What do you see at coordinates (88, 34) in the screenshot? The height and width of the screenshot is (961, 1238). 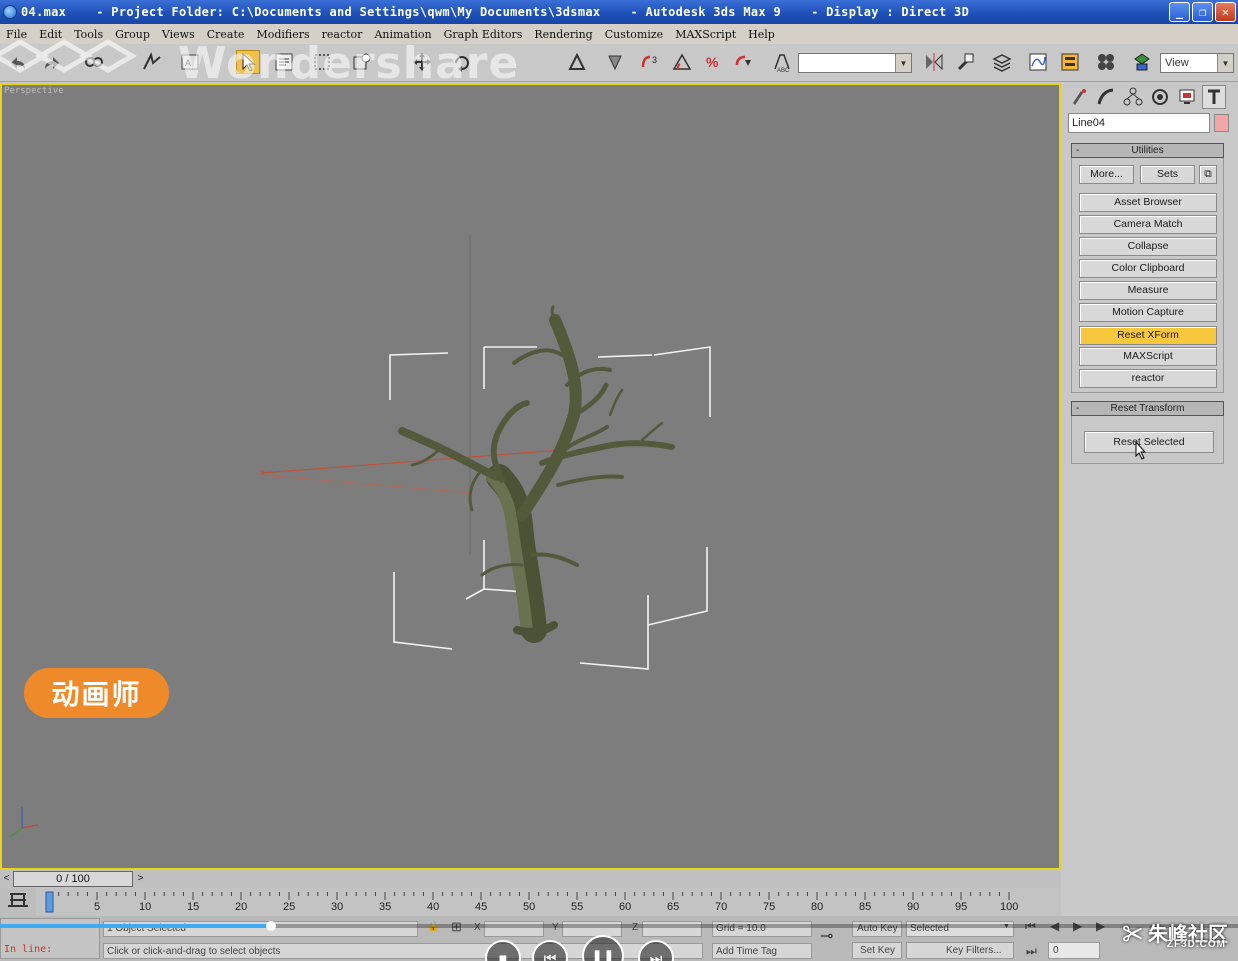 I see `menu-tools: Tools` at bounding box center [88, 34].